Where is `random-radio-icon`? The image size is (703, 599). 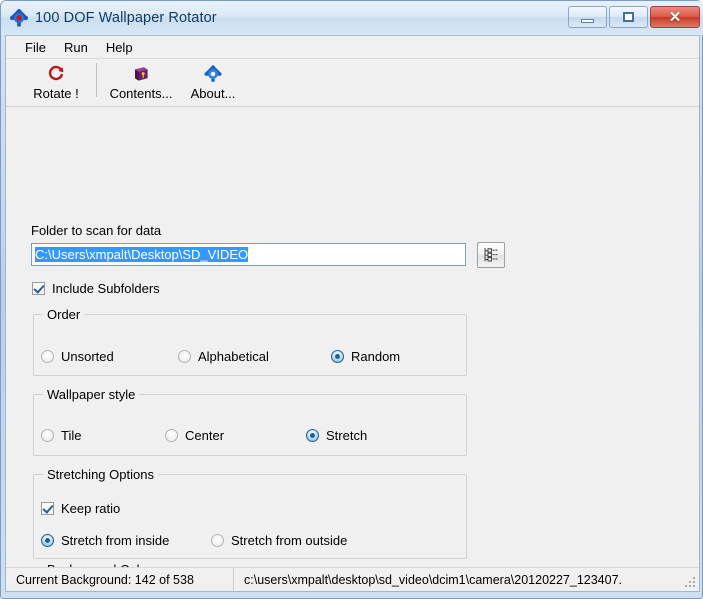 random-radio-icon is located at coordinates (337, 356).